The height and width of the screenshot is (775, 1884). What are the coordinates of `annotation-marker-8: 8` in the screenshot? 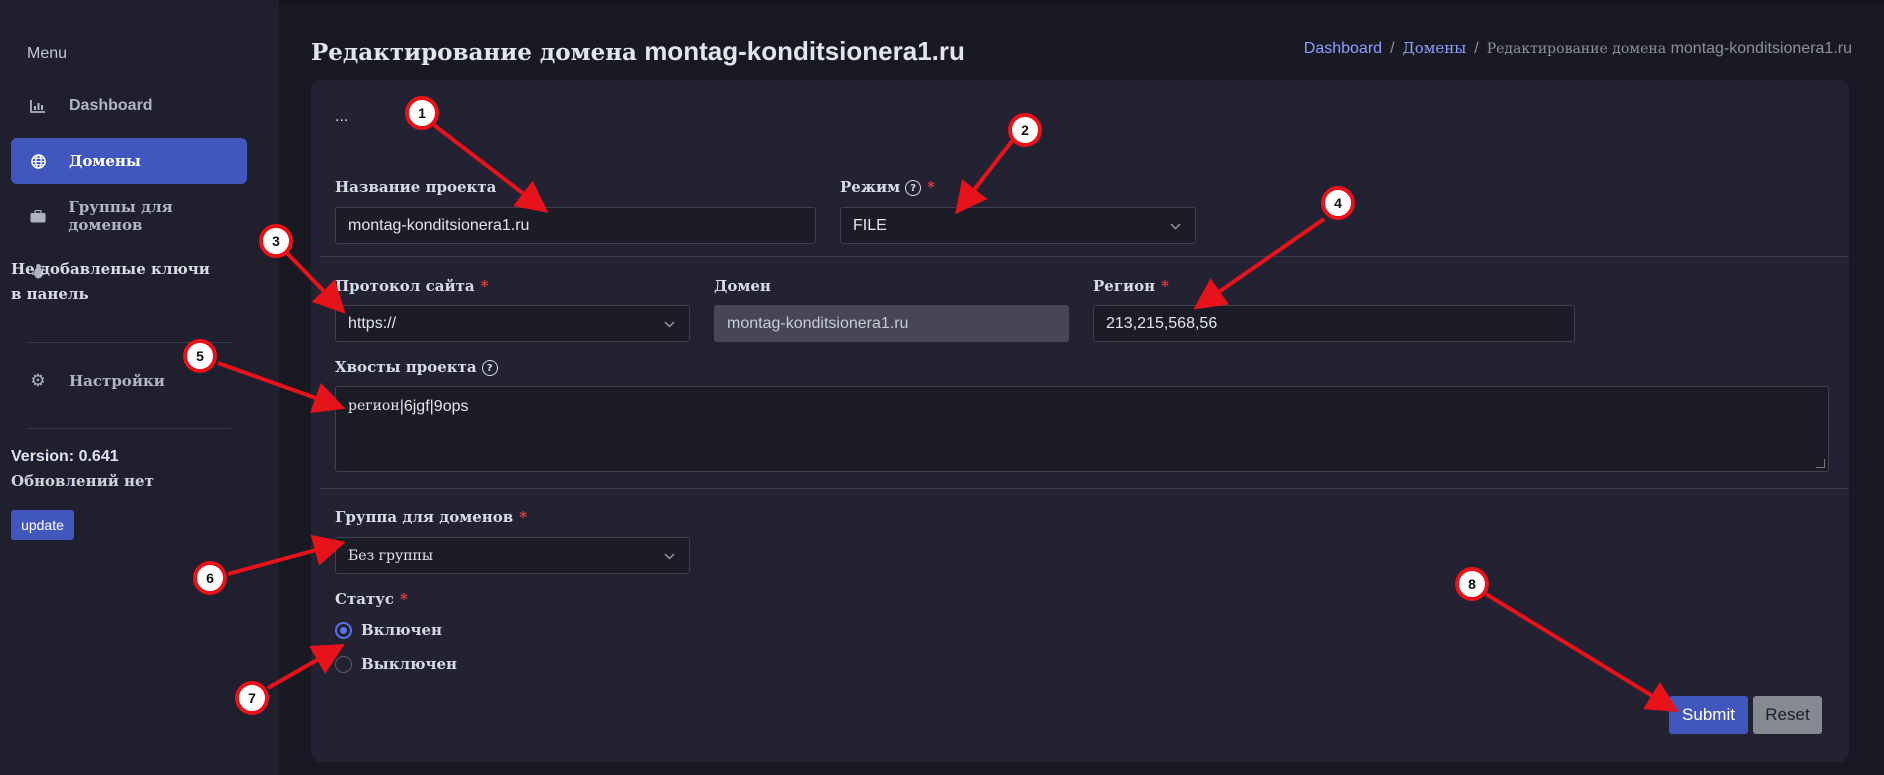 It's located at (1472, 584).